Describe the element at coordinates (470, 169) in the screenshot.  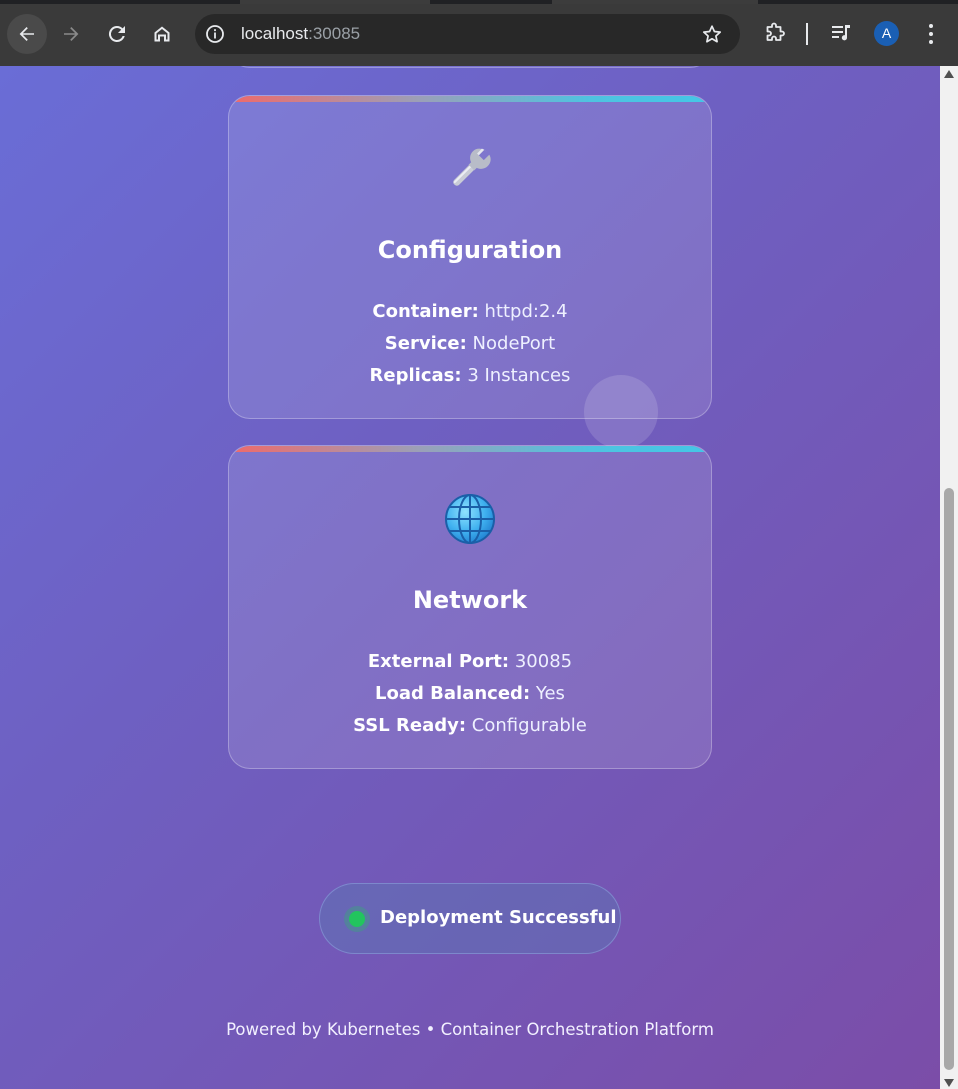
I see `wrench-icon` at that location.